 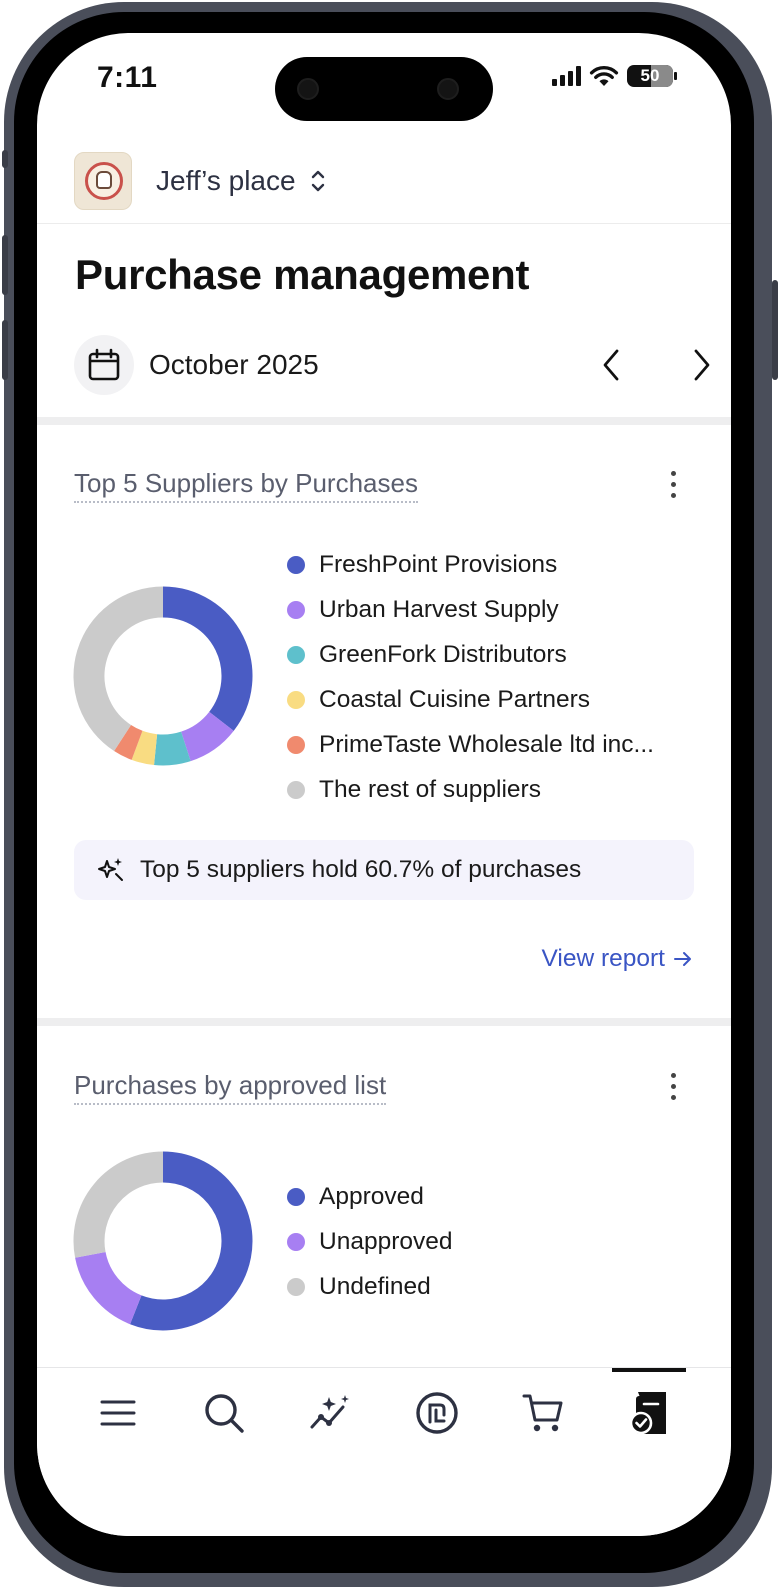 I want to click on approved-donut-chart, so click(x=163, y=1241).